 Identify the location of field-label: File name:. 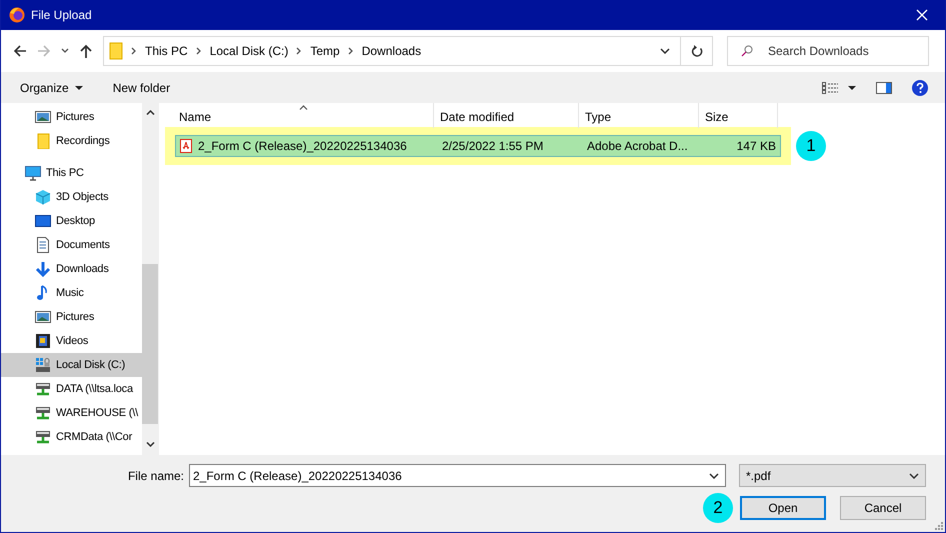
(156, 475).